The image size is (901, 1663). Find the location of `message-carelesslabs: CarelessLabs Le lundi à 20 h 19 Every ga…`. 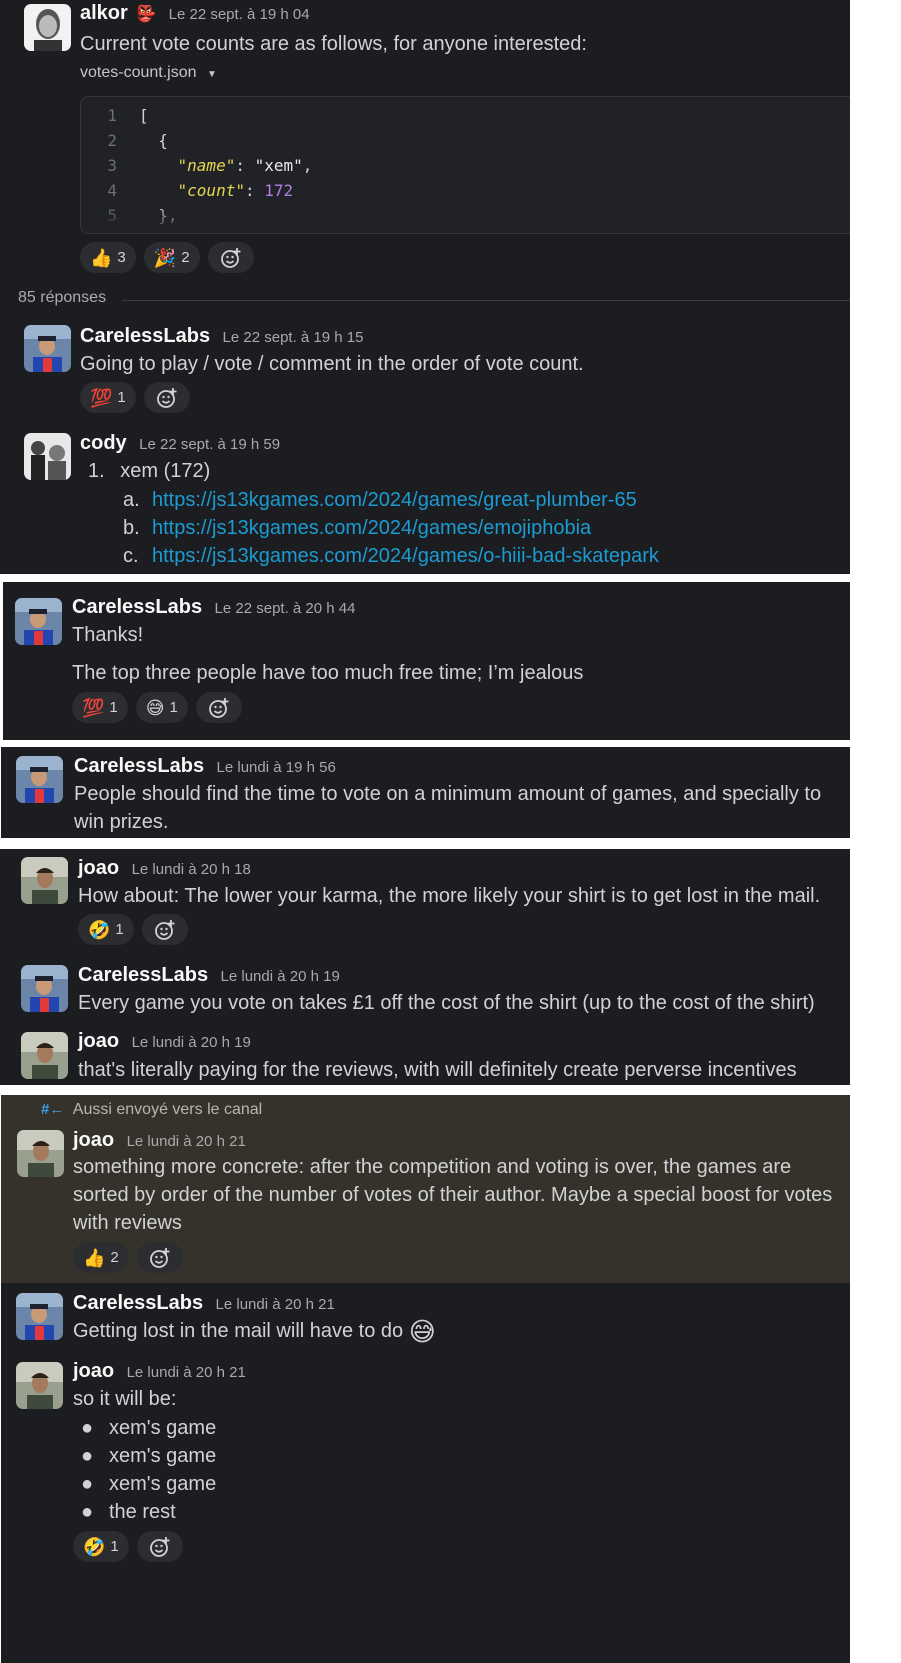

message-carelesslabs: CarelessLabs Le lundi à 20 h 19 Every ga… is located at coordinates (425, 989).